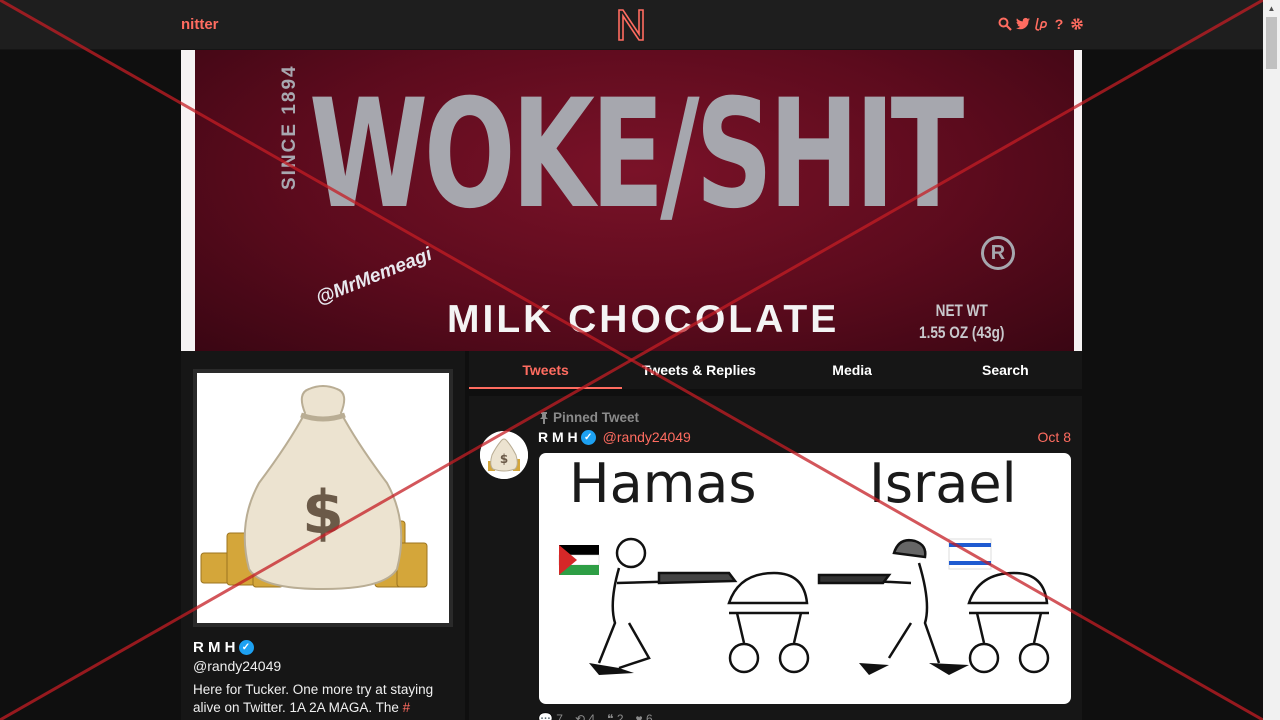 The width and height of the screenshot is (1280, 720). Describe the element at coordinates (961, 322) in the screenshot. I see `banner-net-weight: NET WT 1.55 OZ (43g)` at that location.